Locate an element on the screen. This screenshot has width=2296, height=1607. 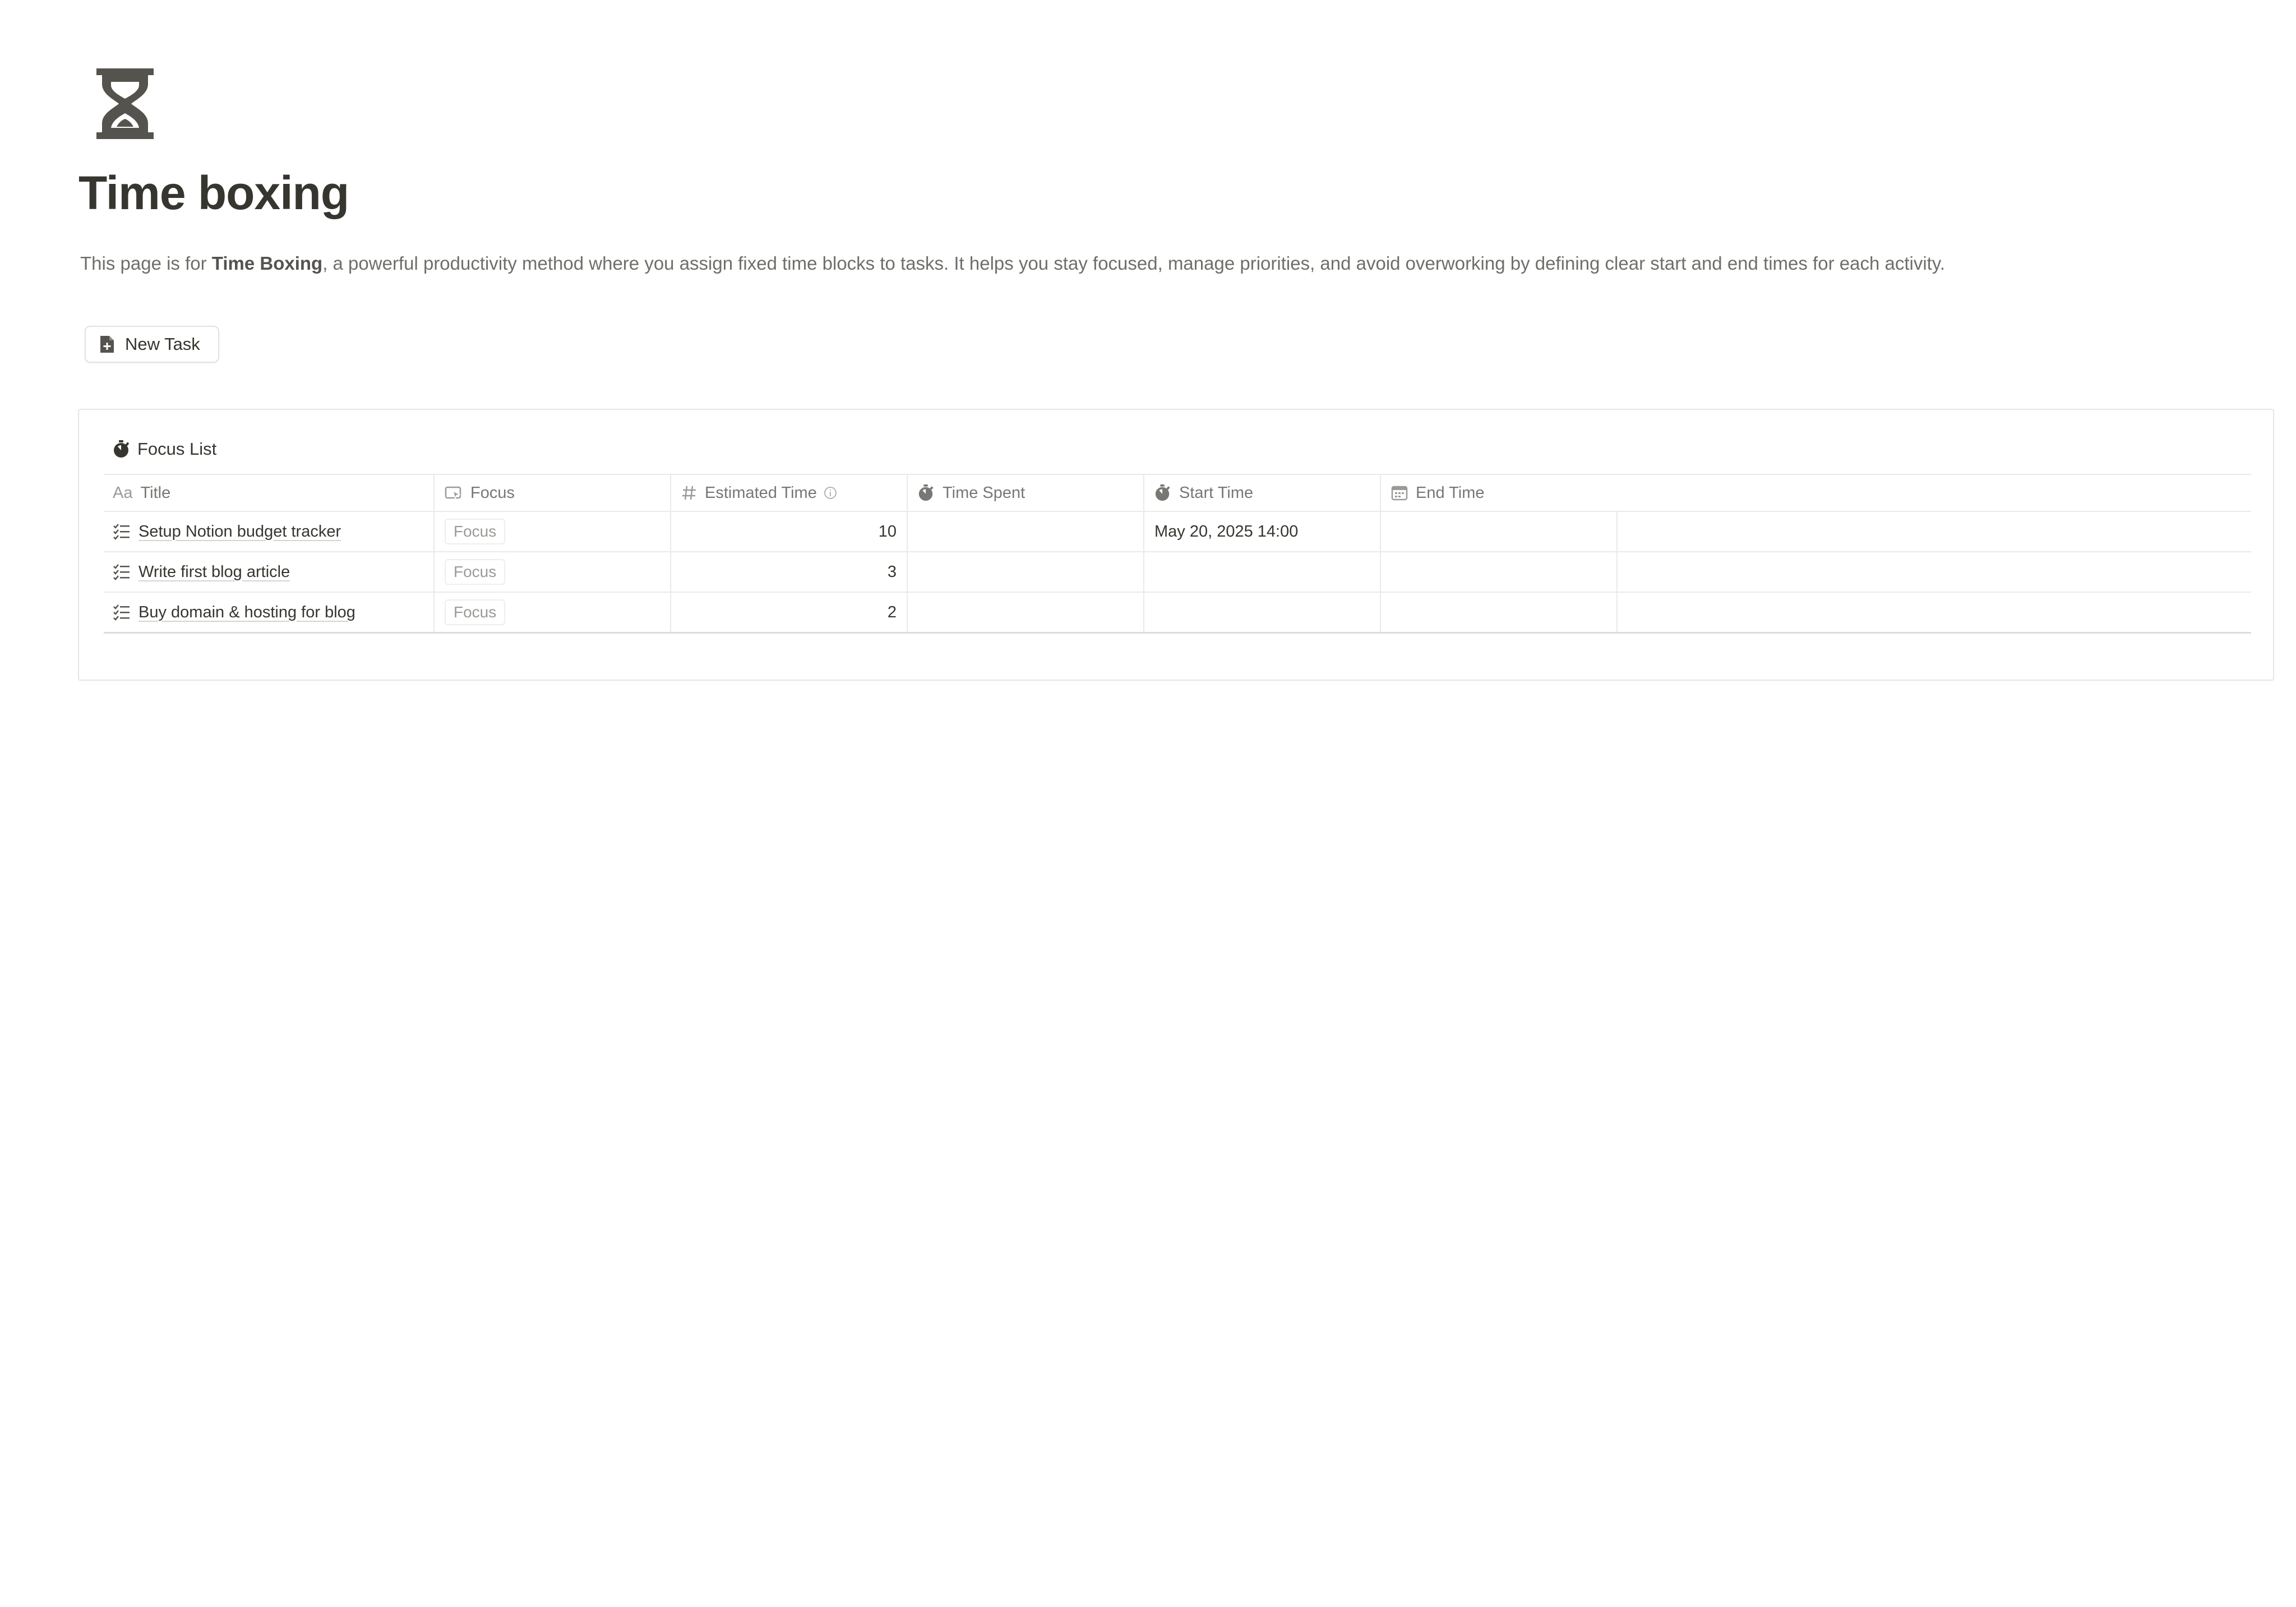
title-cell: Write first blog article is located at coordinates (269, 572).